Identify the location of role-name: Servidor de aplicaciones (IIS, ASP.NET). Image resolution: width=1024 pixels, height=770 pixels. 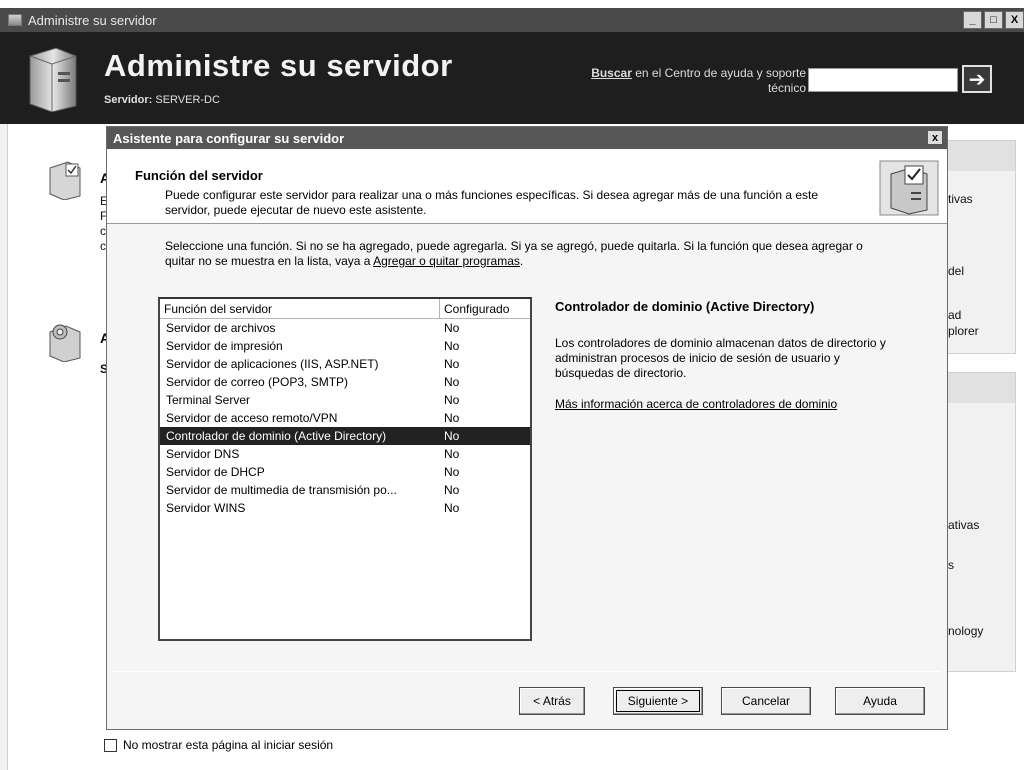
(272, 364).